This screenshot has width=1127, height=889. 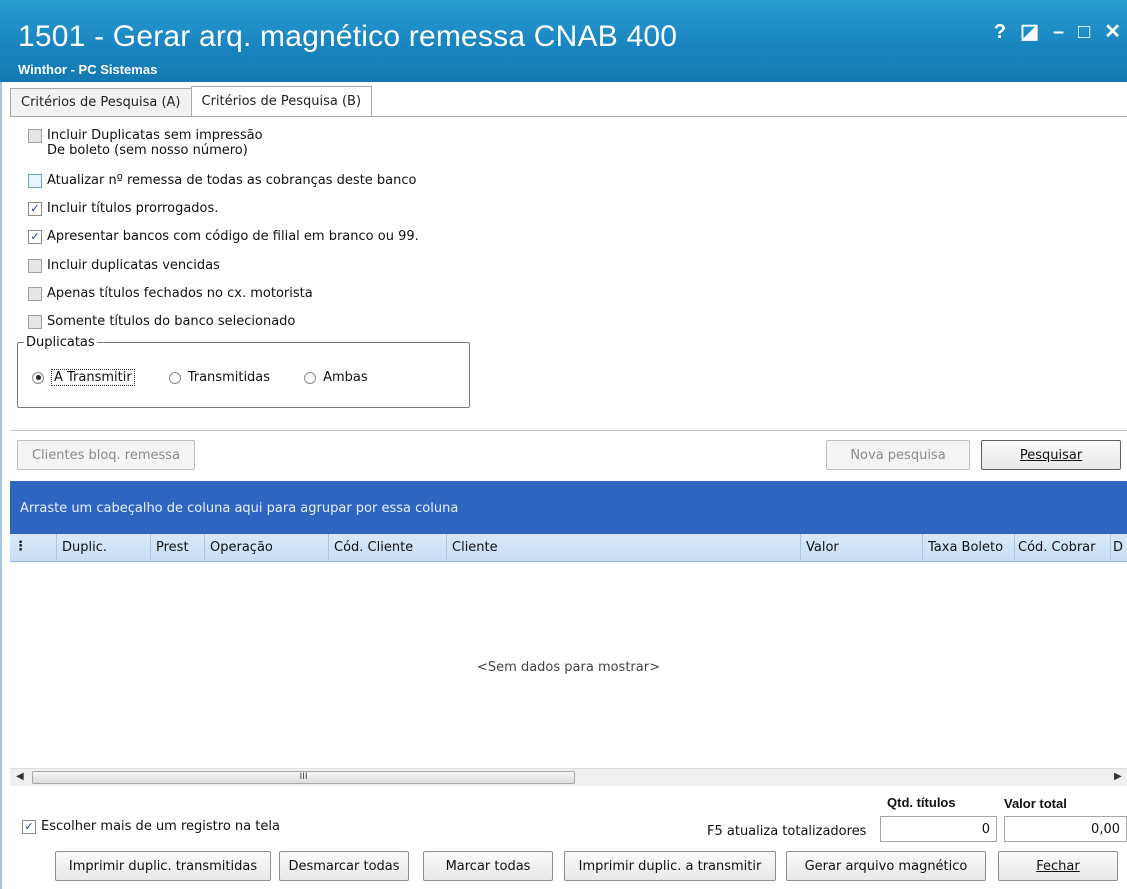 What do you see at coordinates (20, 776) in the screenshot?
I see `scroll-left-icon: ◀` at bounding box center [20, 776].